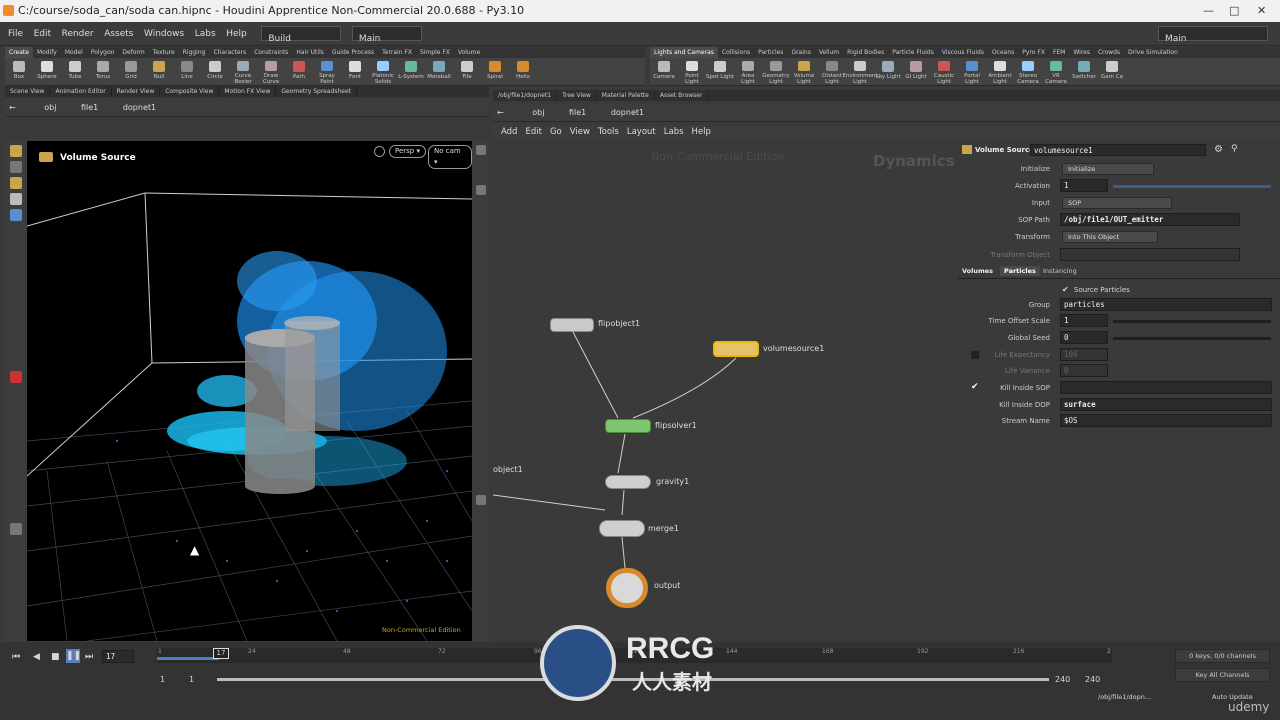 This screenshot has height=720, width=1280. What do you see at coordinates (480, 150) in the screenshot?
I see `display-options-icon` at bounding box center [480, 150].